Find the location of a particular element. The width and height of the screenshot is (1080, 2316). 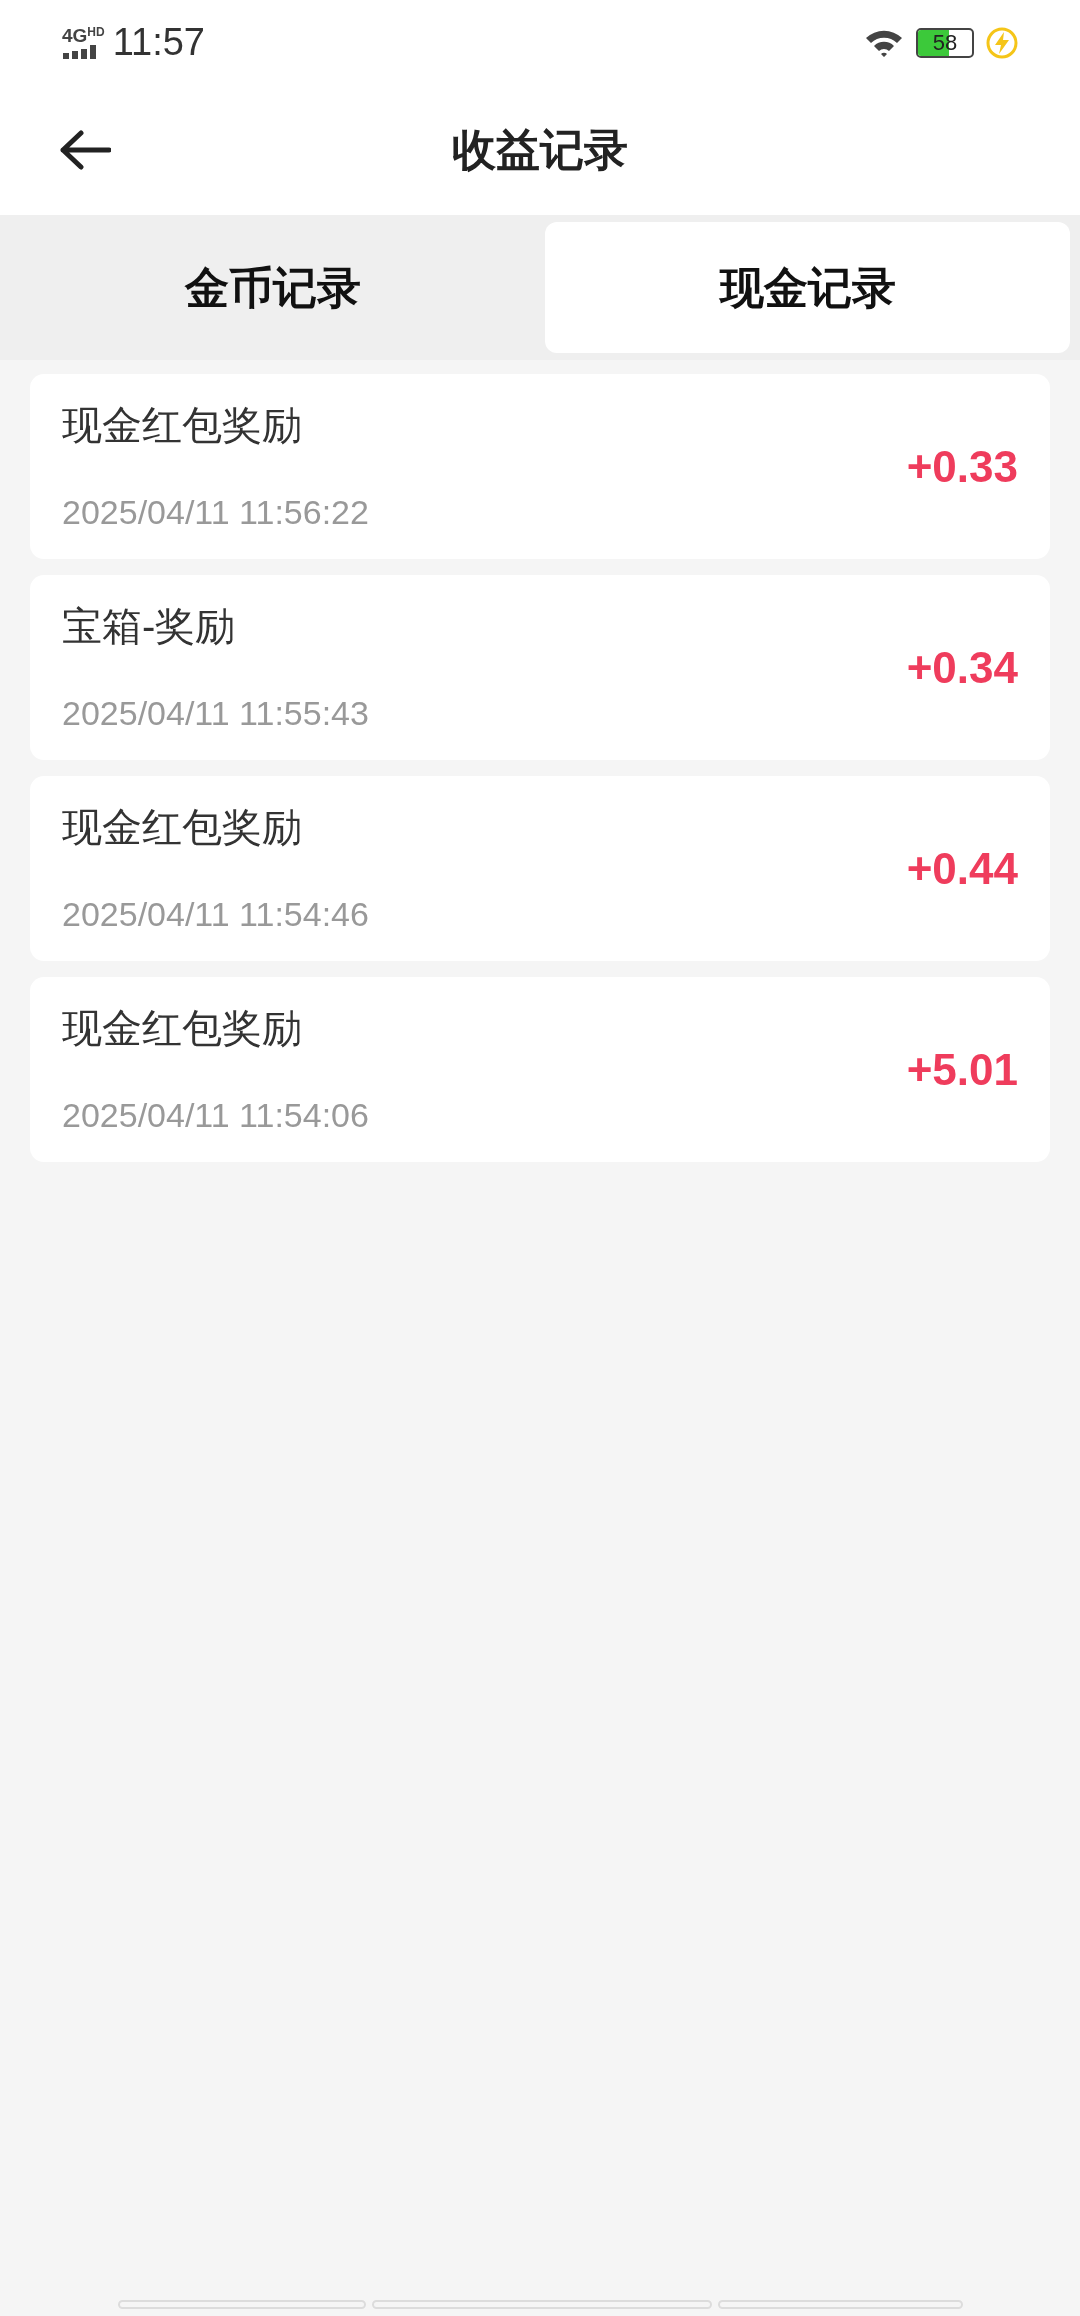

page-title: 收益记录 is located at coordinates (540, 150).